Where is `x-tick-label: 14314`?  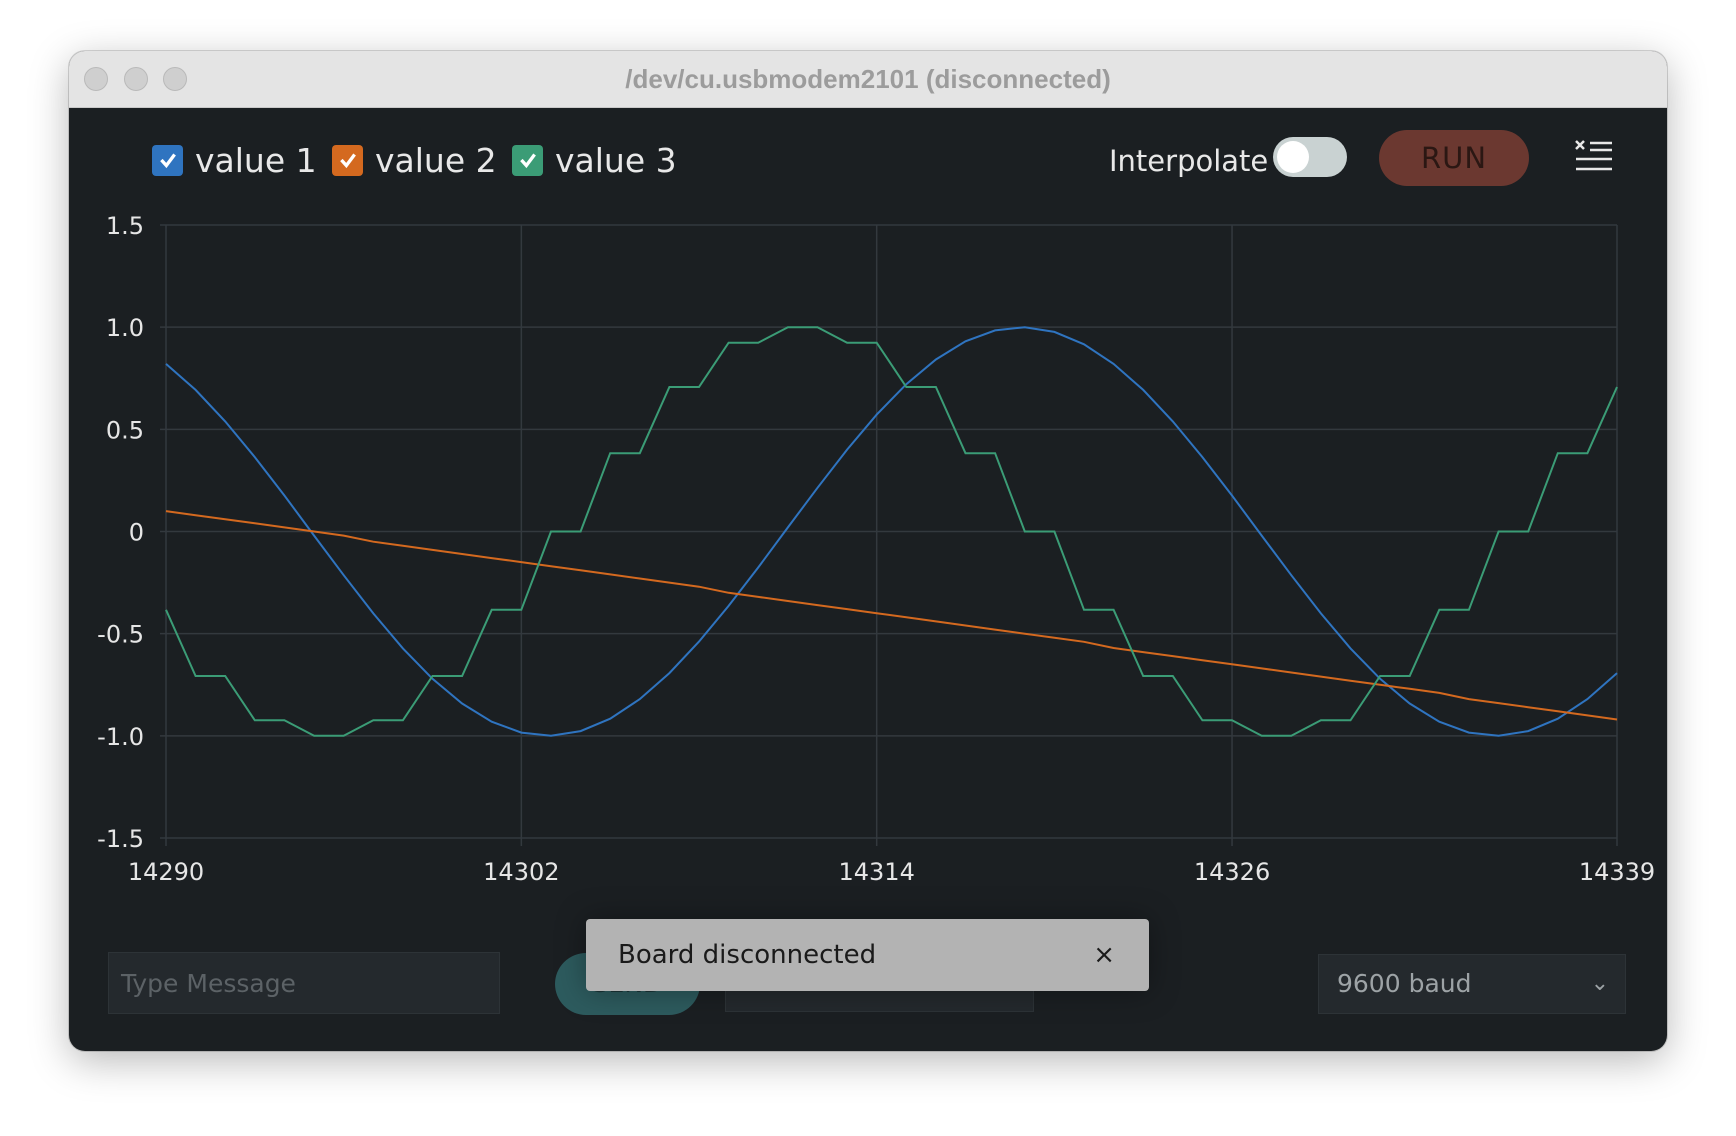 x-tick-label: 14314 is located at coordinates (877, 872).